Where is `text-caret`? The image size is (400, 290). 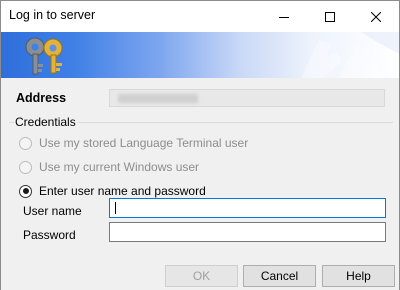 text-caret is located at coordinates (115, 208).